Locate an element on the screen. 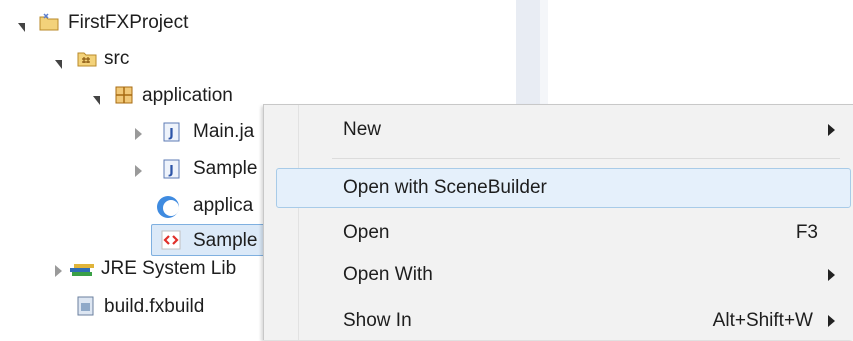 This screenshot has height=341, width=853. tree-item-build-fxbuild: build.fxbuild is located at coordinates (154, 307).